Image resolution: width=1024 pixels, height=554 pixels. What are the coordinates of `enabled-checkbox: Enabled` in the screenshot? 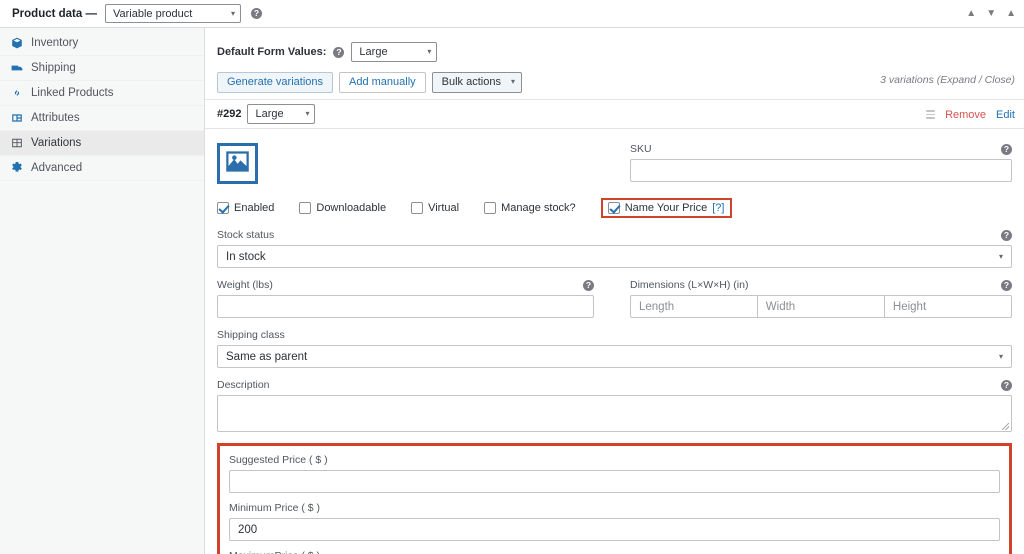 It's located at (245, 208).